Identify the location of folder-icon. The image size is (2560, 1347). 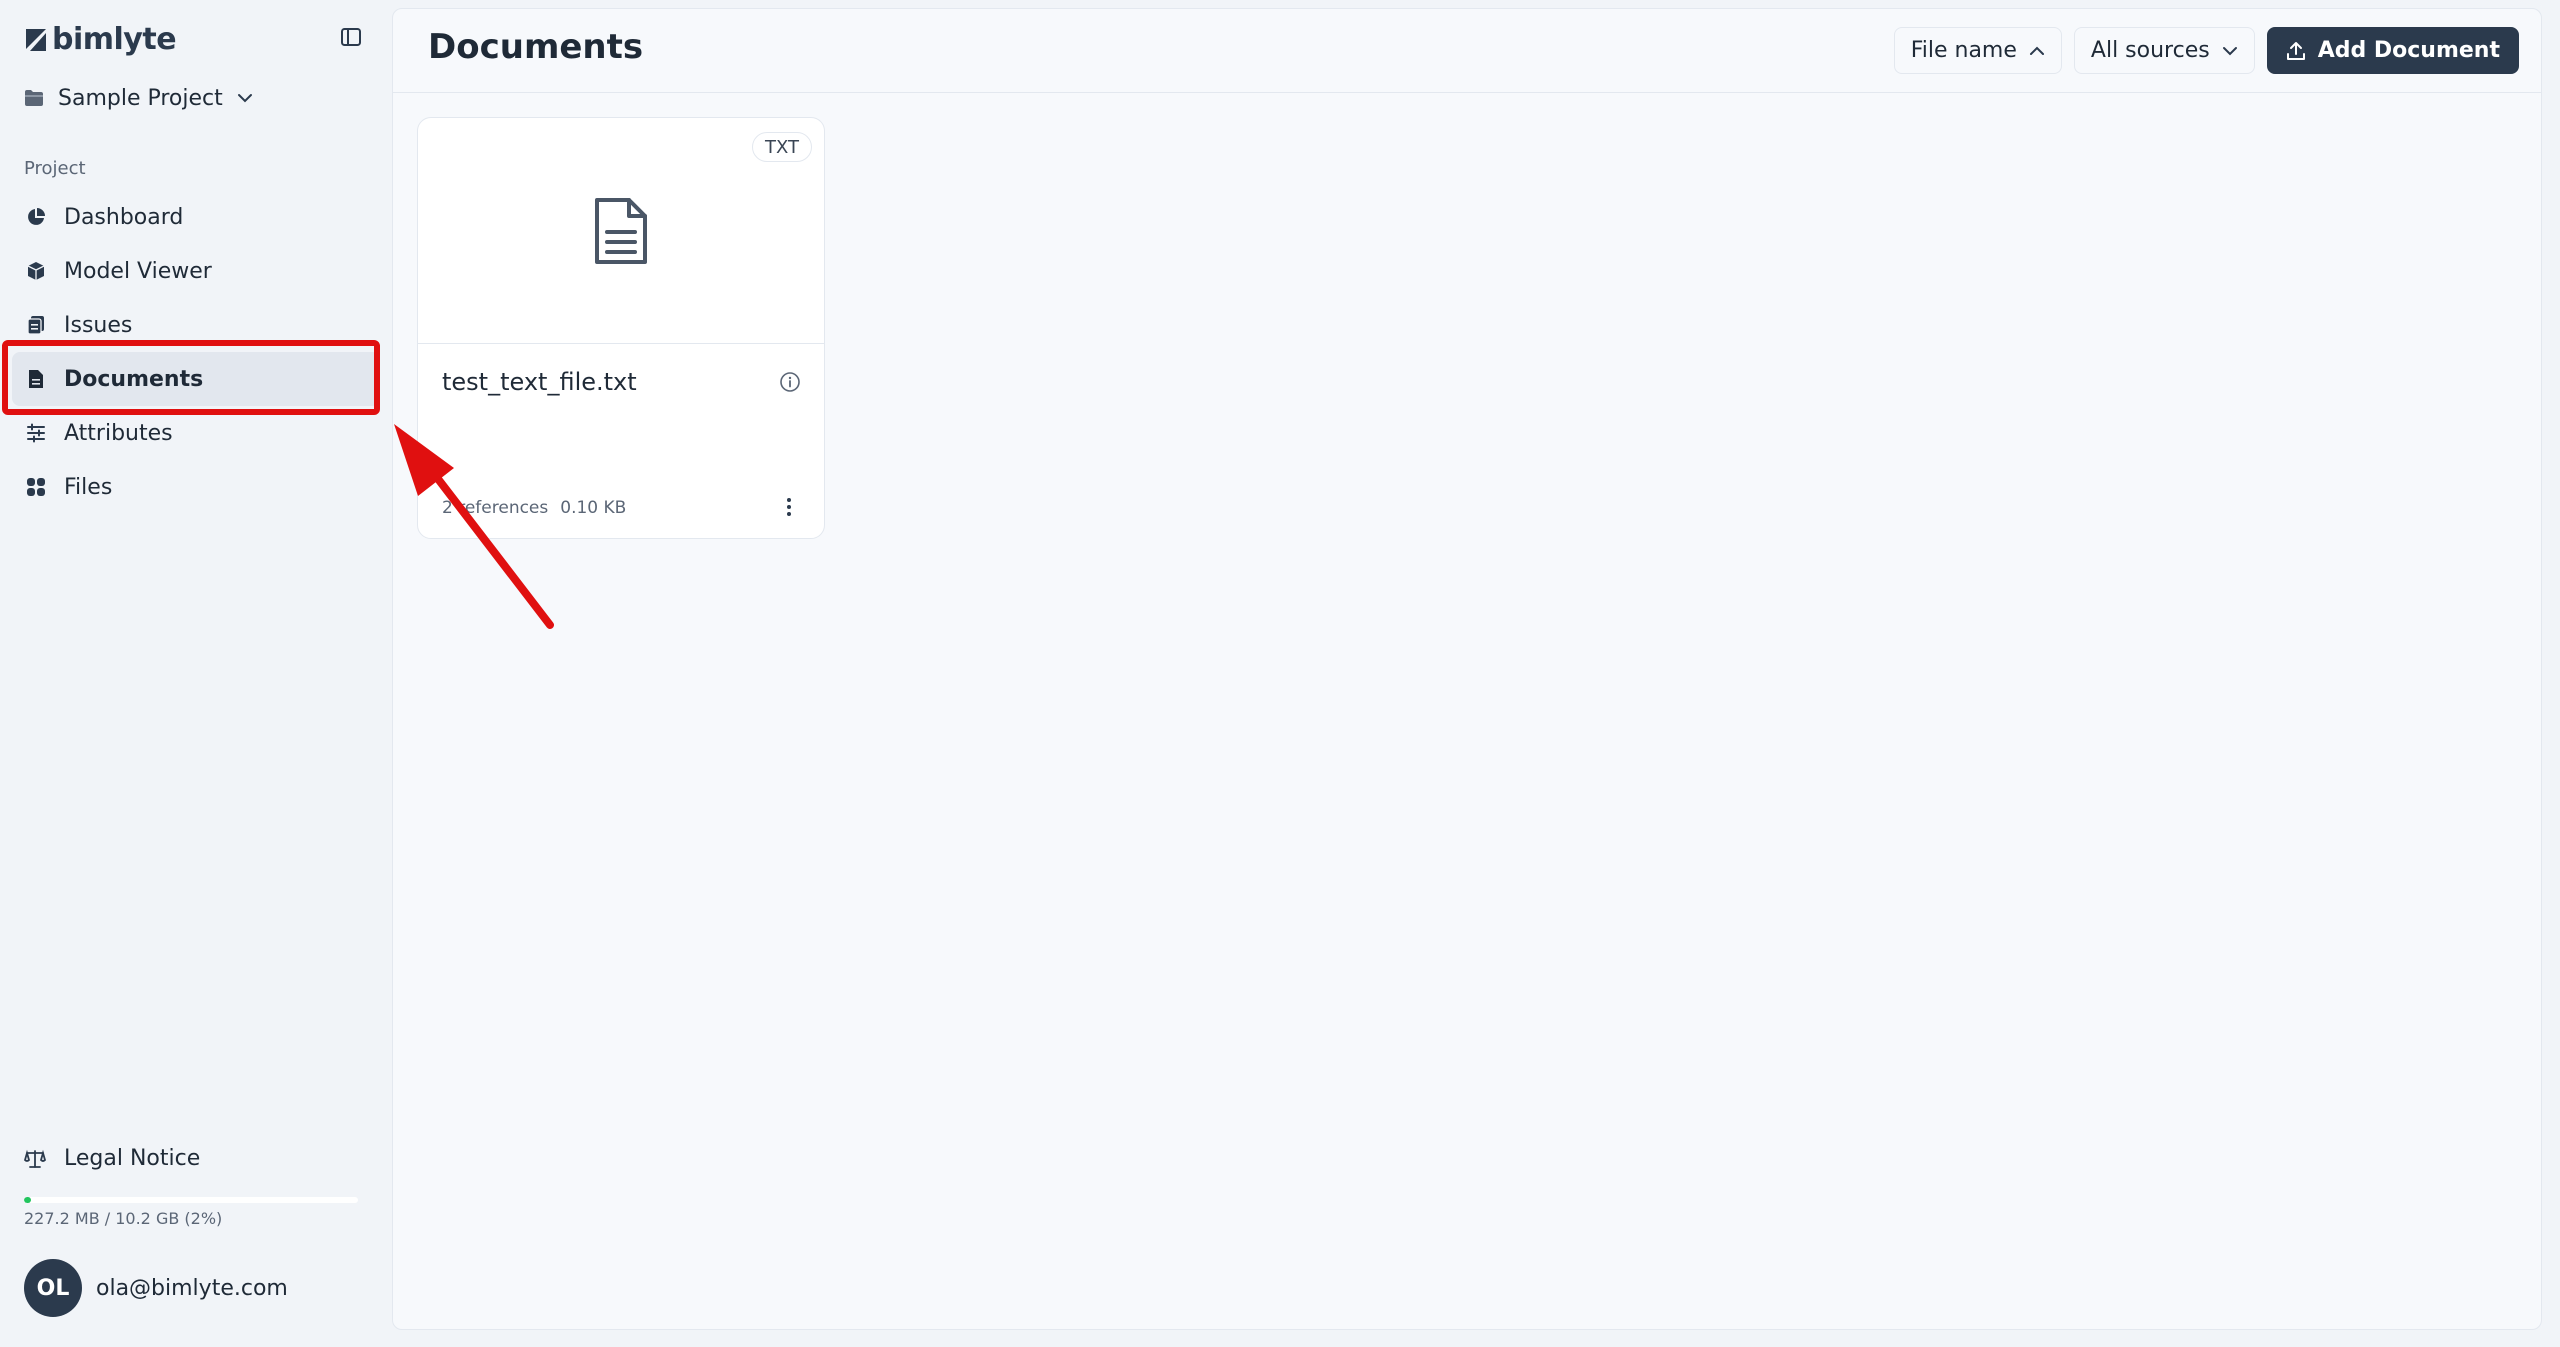
(34, 98).